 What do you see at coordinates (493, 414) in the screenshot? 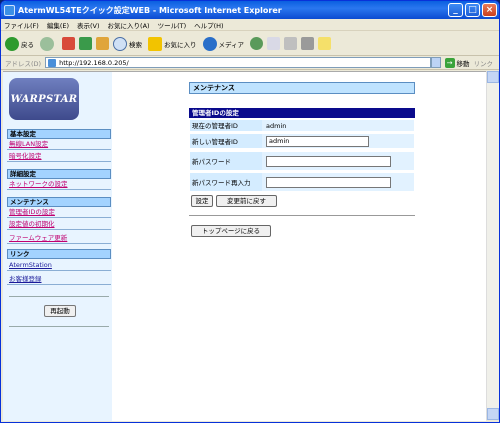
I see `scroll-down-icon` at bounding box center [493, 414].